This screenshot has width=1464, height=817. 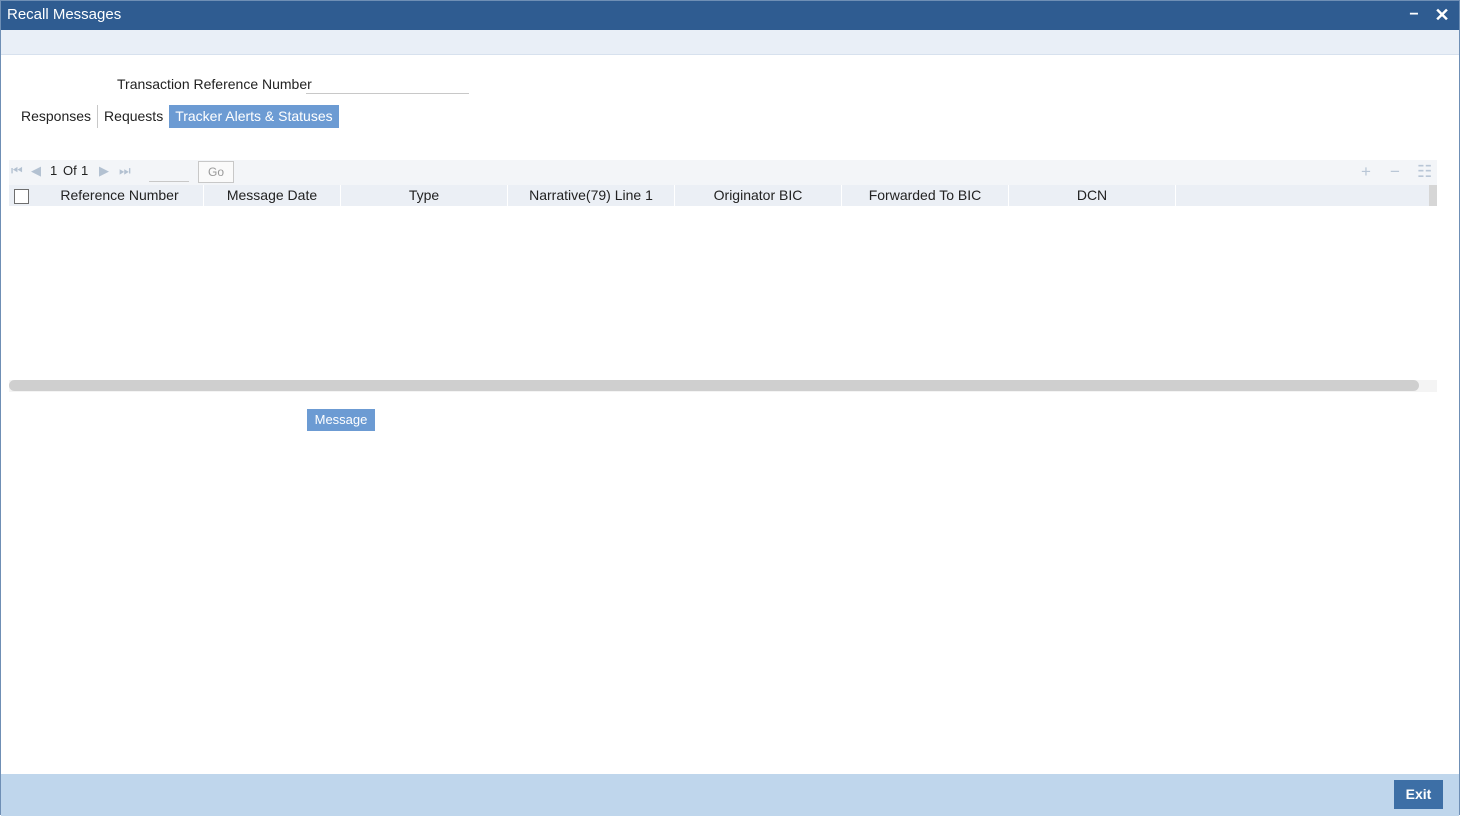 What do you see at coordinates (36, 171) in the screenshot?
I see `prev-page-icon: ◀` at bounding box center [36, 171].